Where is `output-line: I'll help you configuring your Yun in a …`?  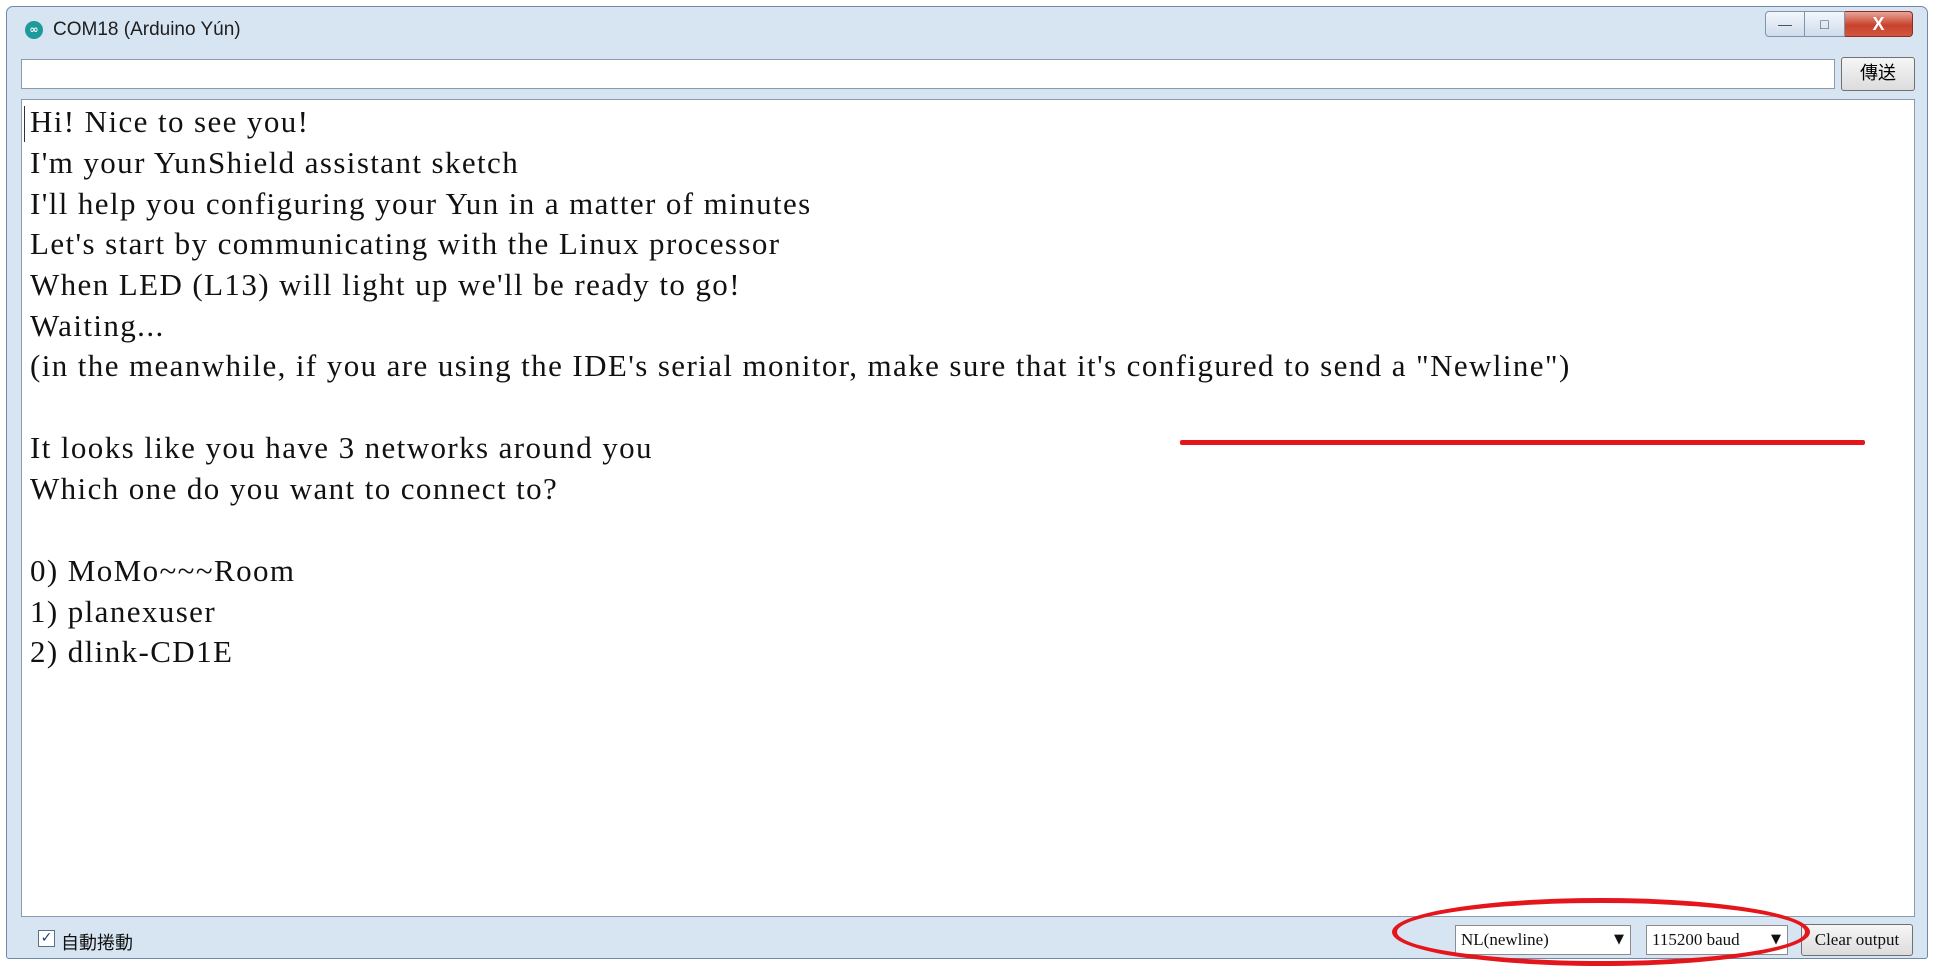
output-line: I'll help you configuring your Yun in a … is located at coordinates (421, 203).